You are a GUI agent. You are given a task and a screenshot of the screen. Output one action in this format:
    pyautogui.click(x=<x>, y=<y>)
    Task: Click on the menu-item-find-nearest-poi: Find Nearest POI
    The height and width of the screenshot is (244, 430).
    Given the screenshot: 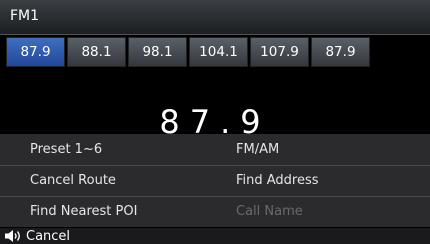 What is the action you would take?
    pyautogui.click(x=83, y=211)
    